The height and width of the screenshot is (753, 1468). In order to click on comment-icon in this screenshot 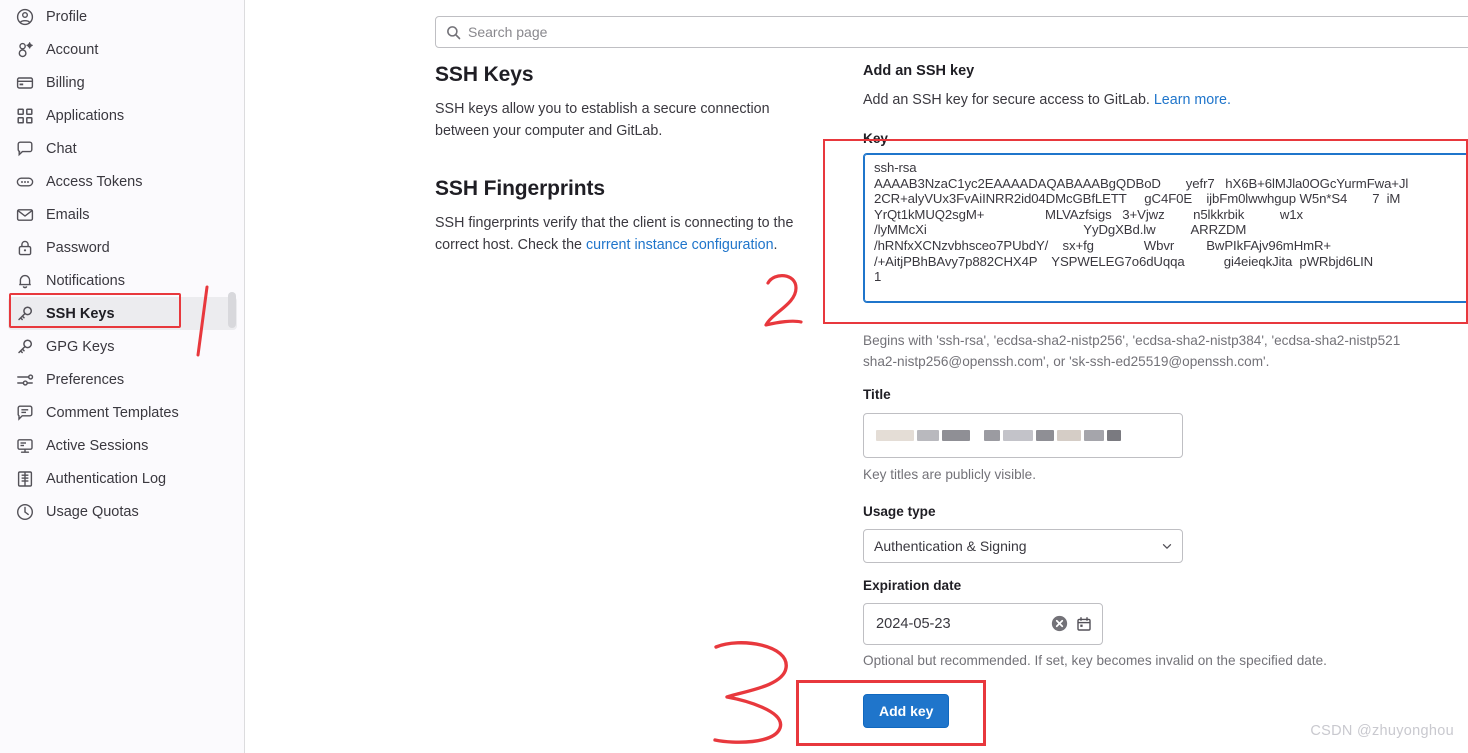, I will do `click(25, 413)`.